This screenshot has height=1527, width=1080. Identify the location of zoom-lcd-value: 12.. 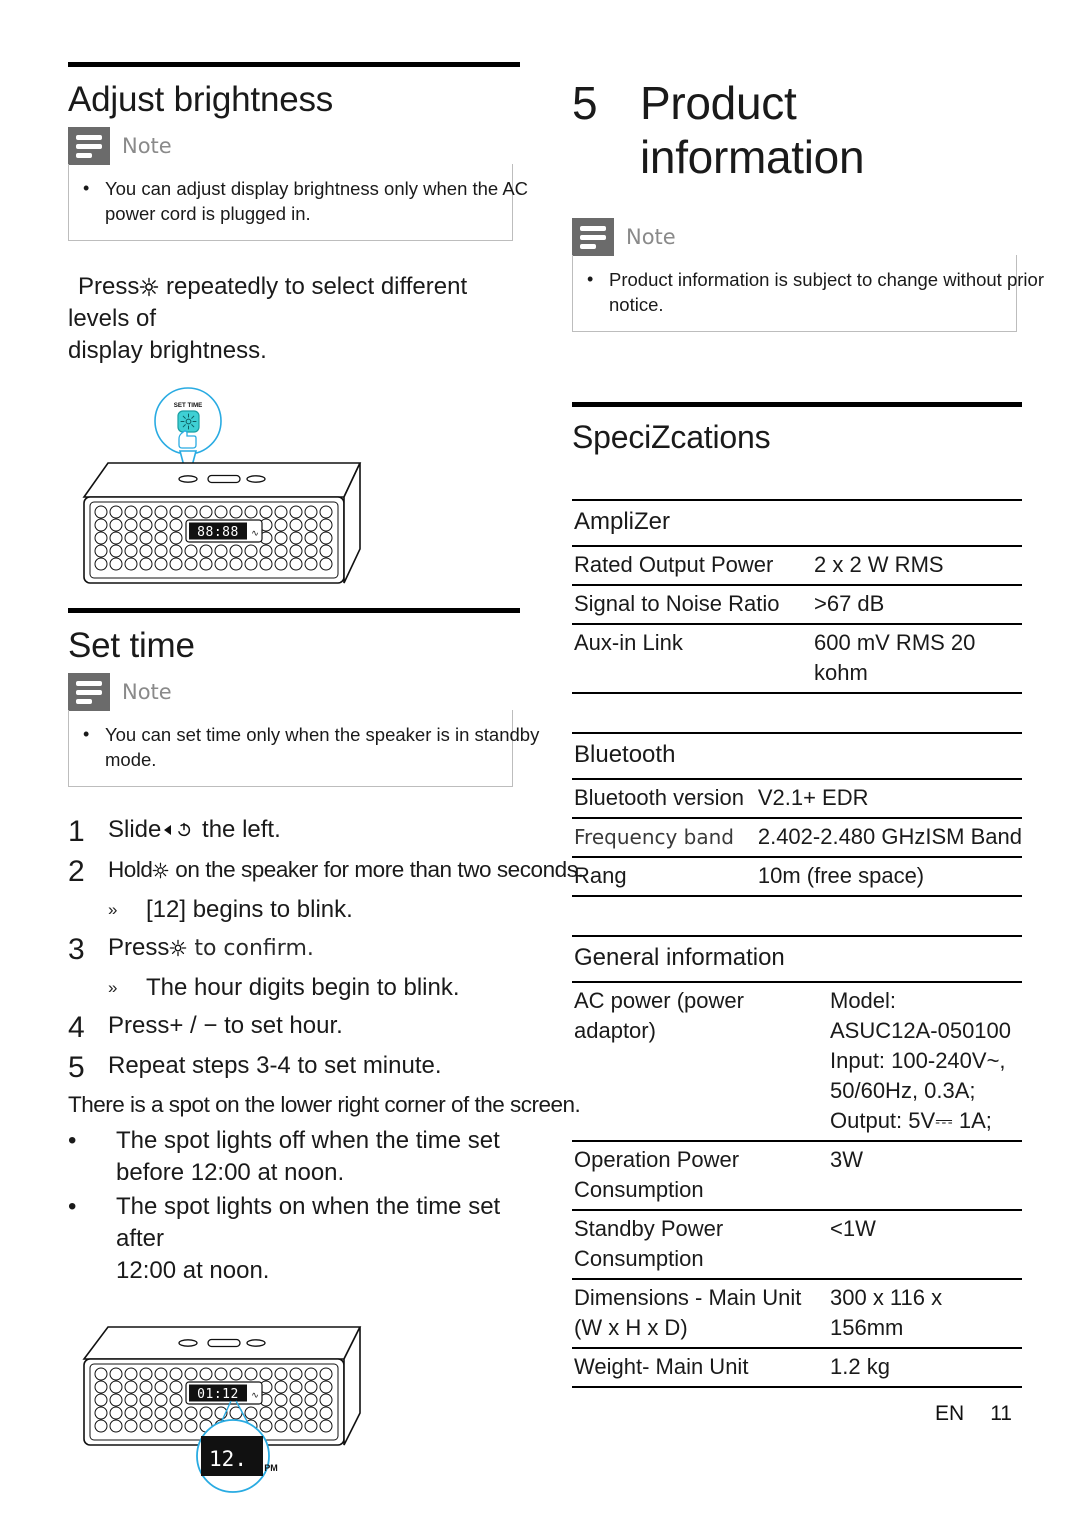
(228, 1459).